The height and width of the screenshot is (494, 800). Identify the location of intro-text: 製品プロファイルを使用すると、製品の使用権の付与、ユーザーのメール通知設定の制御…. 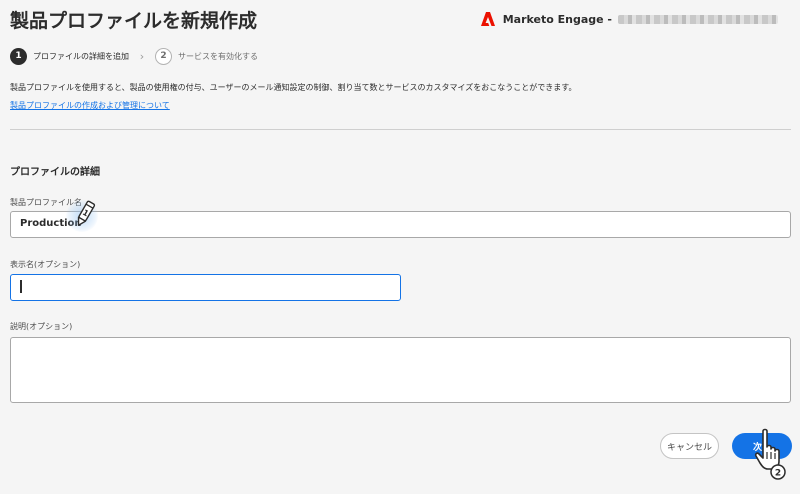
(293, 87).